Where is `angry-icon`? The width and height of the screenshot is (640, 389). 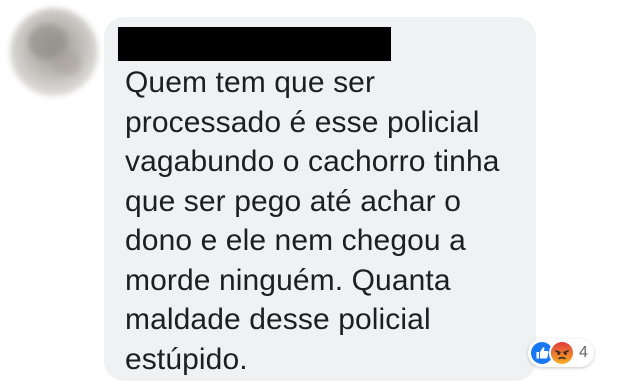
angry-icon is located at coordinates (562, 353).